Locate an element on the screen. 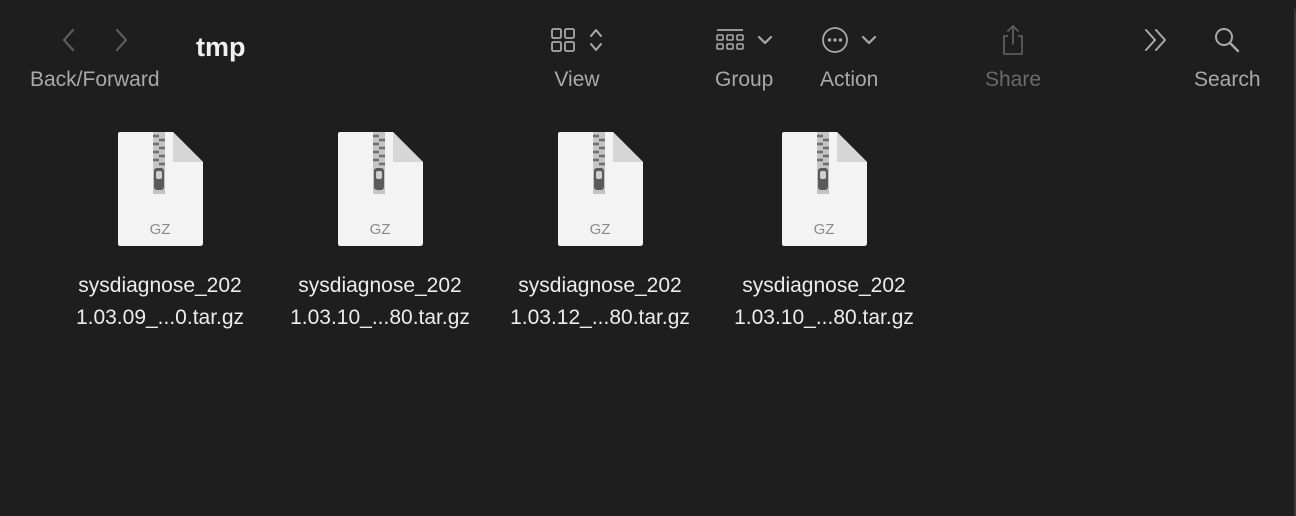  back-button is located at coordinates (69, 40).